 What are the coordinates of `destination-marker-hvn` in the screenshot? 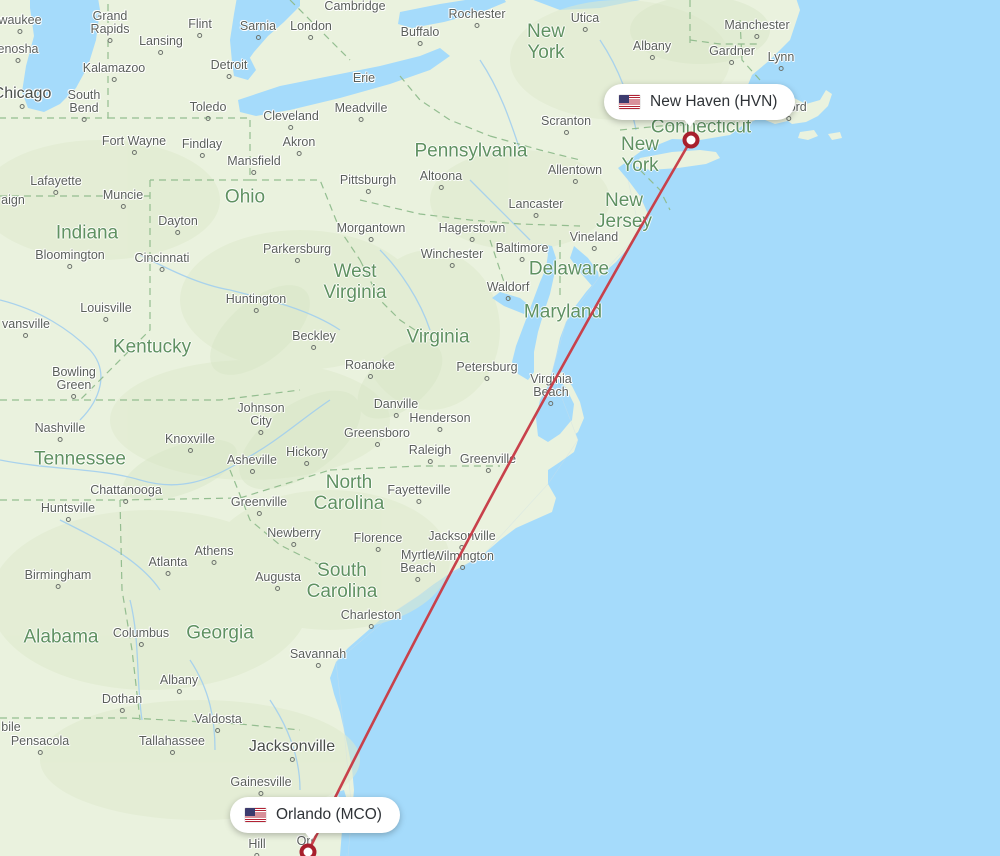 It's located at (691, 140).